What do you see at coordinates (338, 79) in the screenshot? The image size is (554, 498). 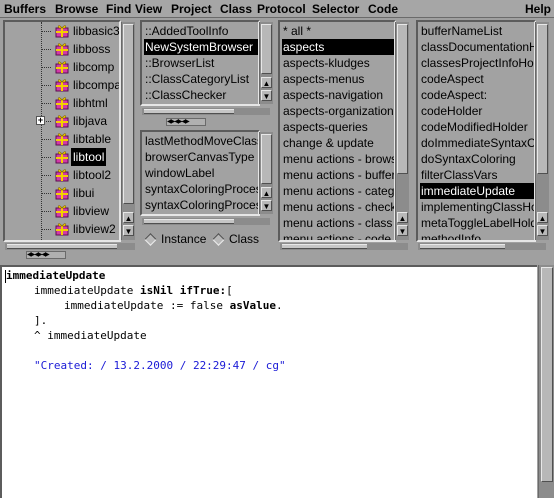 I see `protocol-item: aspects-menus` at bounding box center [338, 79].